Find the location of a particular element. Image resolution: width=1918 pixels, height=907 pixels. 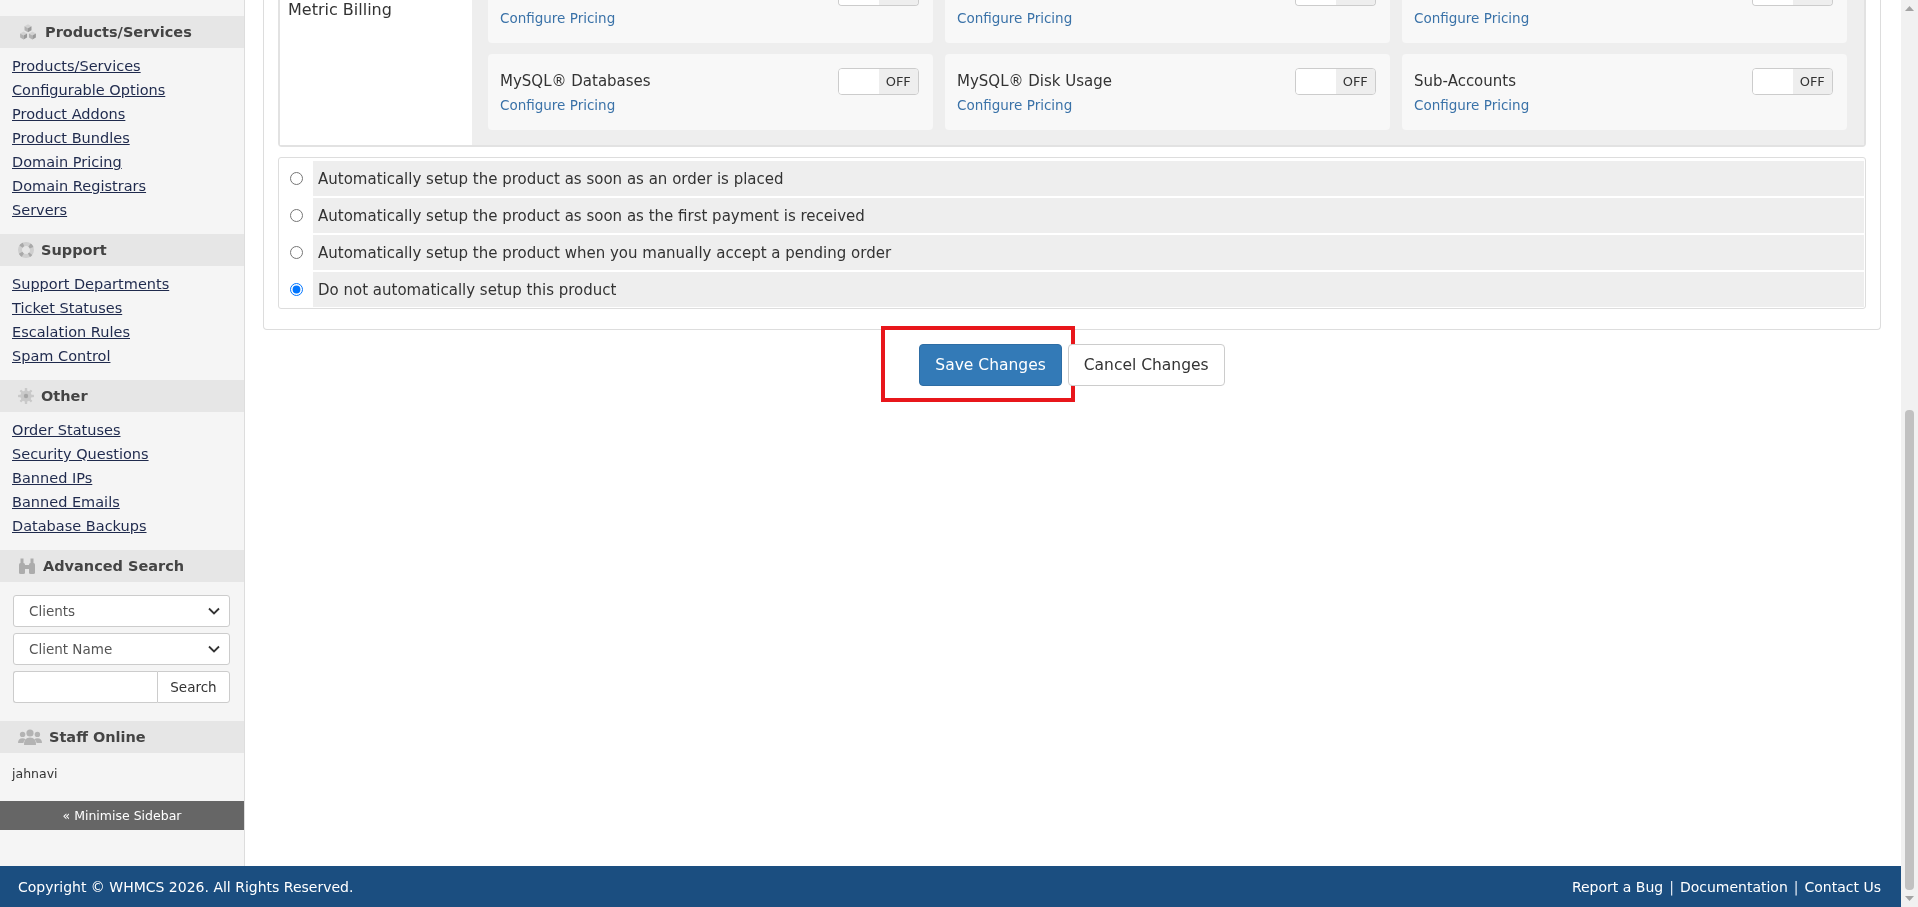

metric-name: MySQL® Databases is located at coordinates (575, 81).